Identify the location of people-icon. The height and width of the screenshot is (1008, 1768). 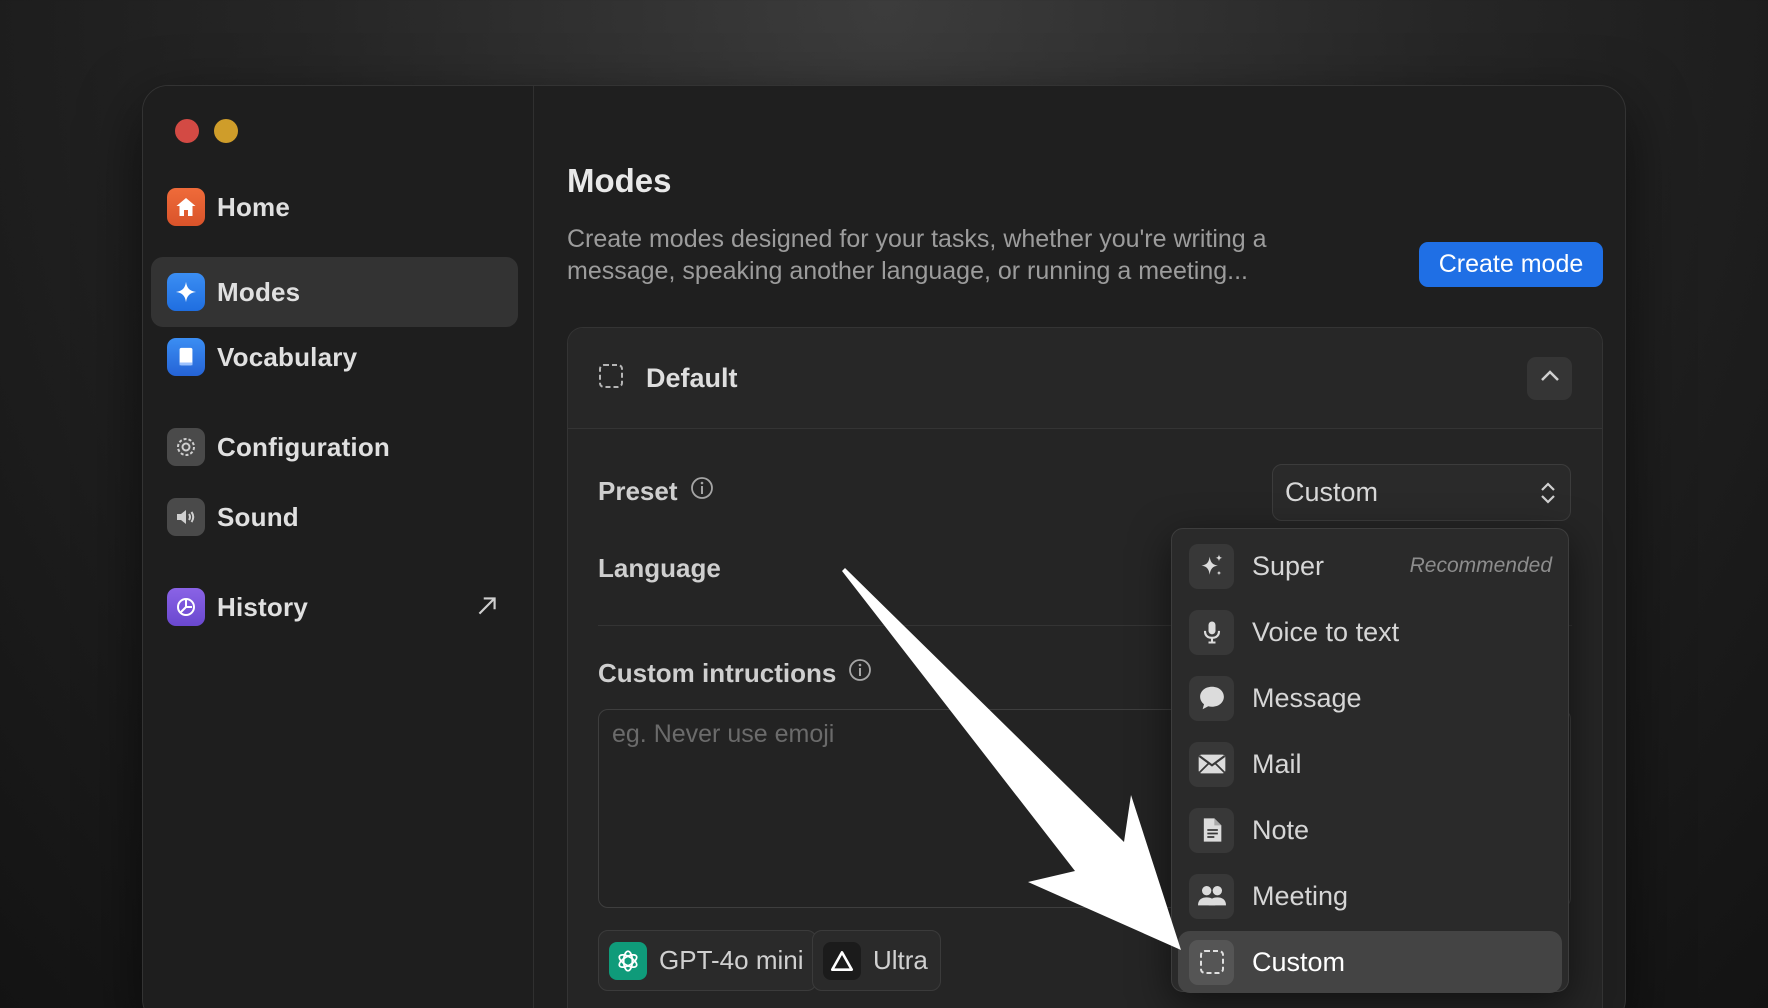
(1211, 896).